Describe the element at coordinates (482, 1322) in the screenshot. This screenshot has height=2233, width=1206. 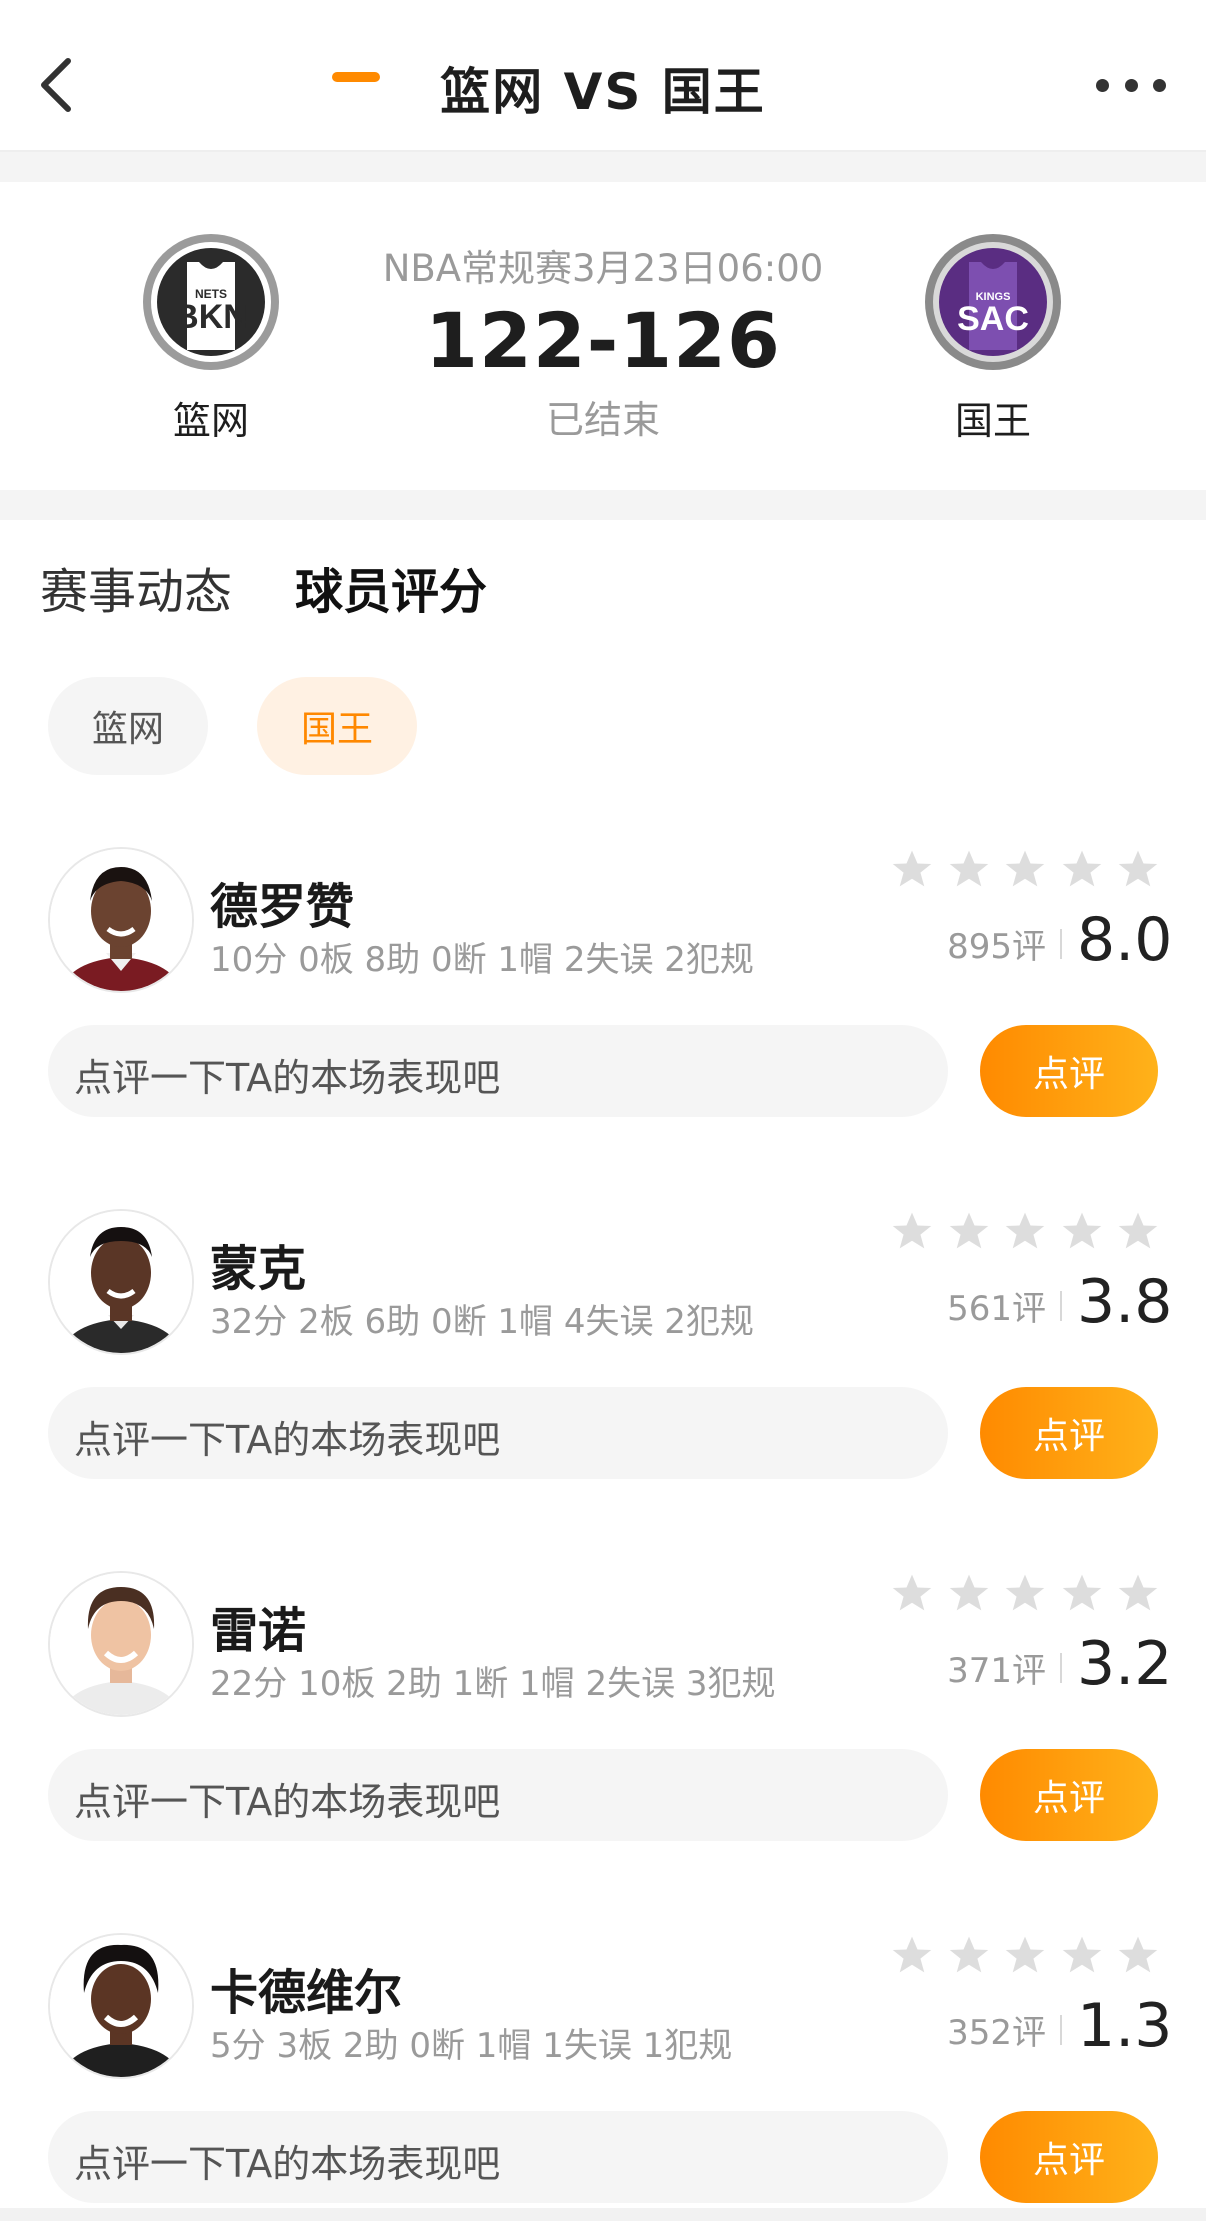
I see `player-stats: 32分 2板 6助 0断 1帽 4失误 2犯规` at that location.